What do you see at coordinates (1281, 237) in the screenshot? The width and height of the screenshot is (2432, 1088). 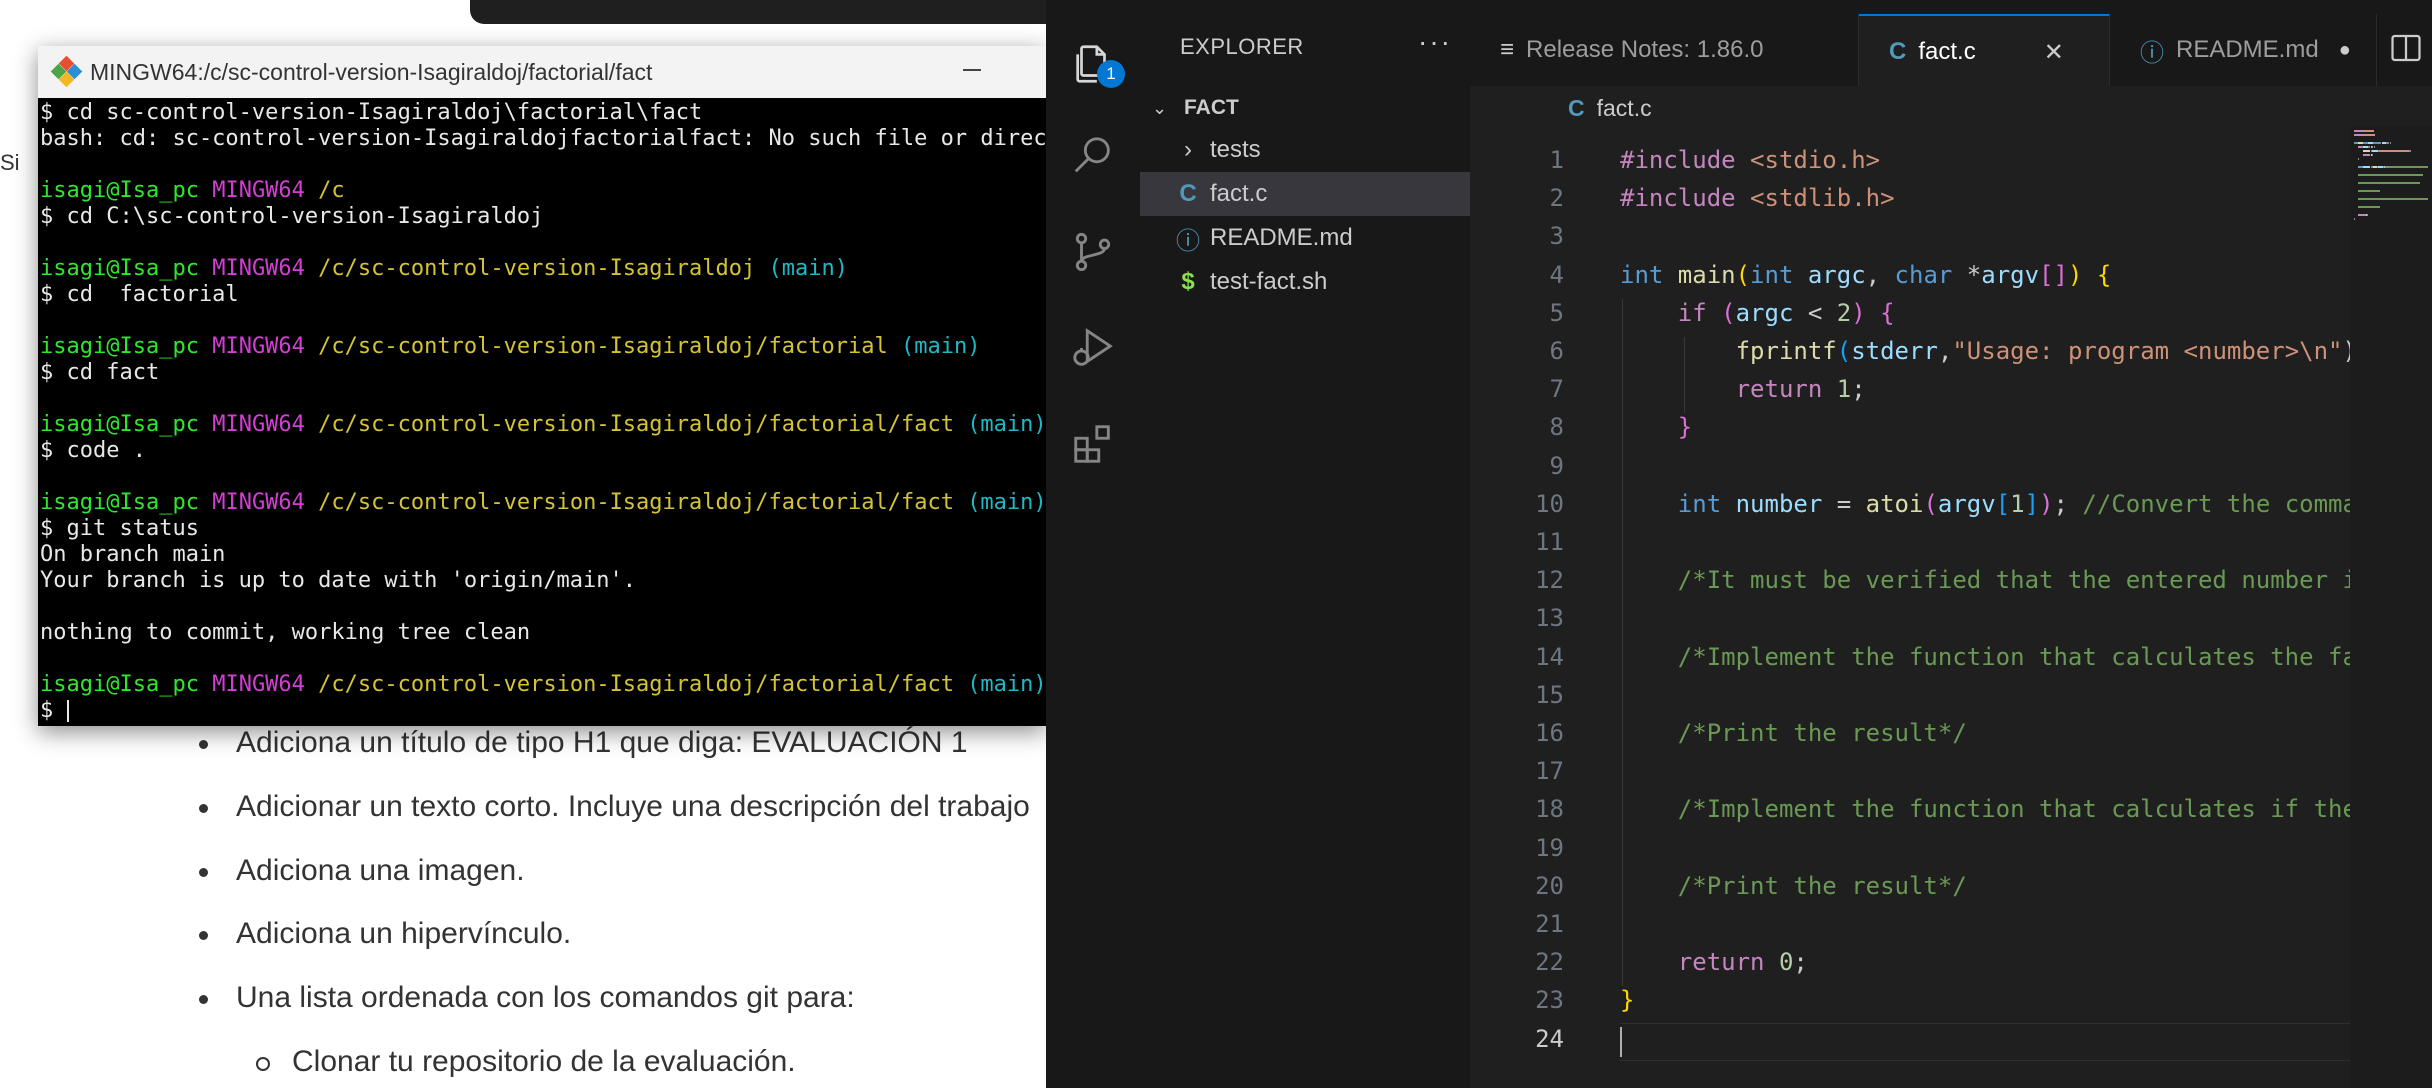 I see `tree-item-label: README.md` at bounding box center [1281, 237].